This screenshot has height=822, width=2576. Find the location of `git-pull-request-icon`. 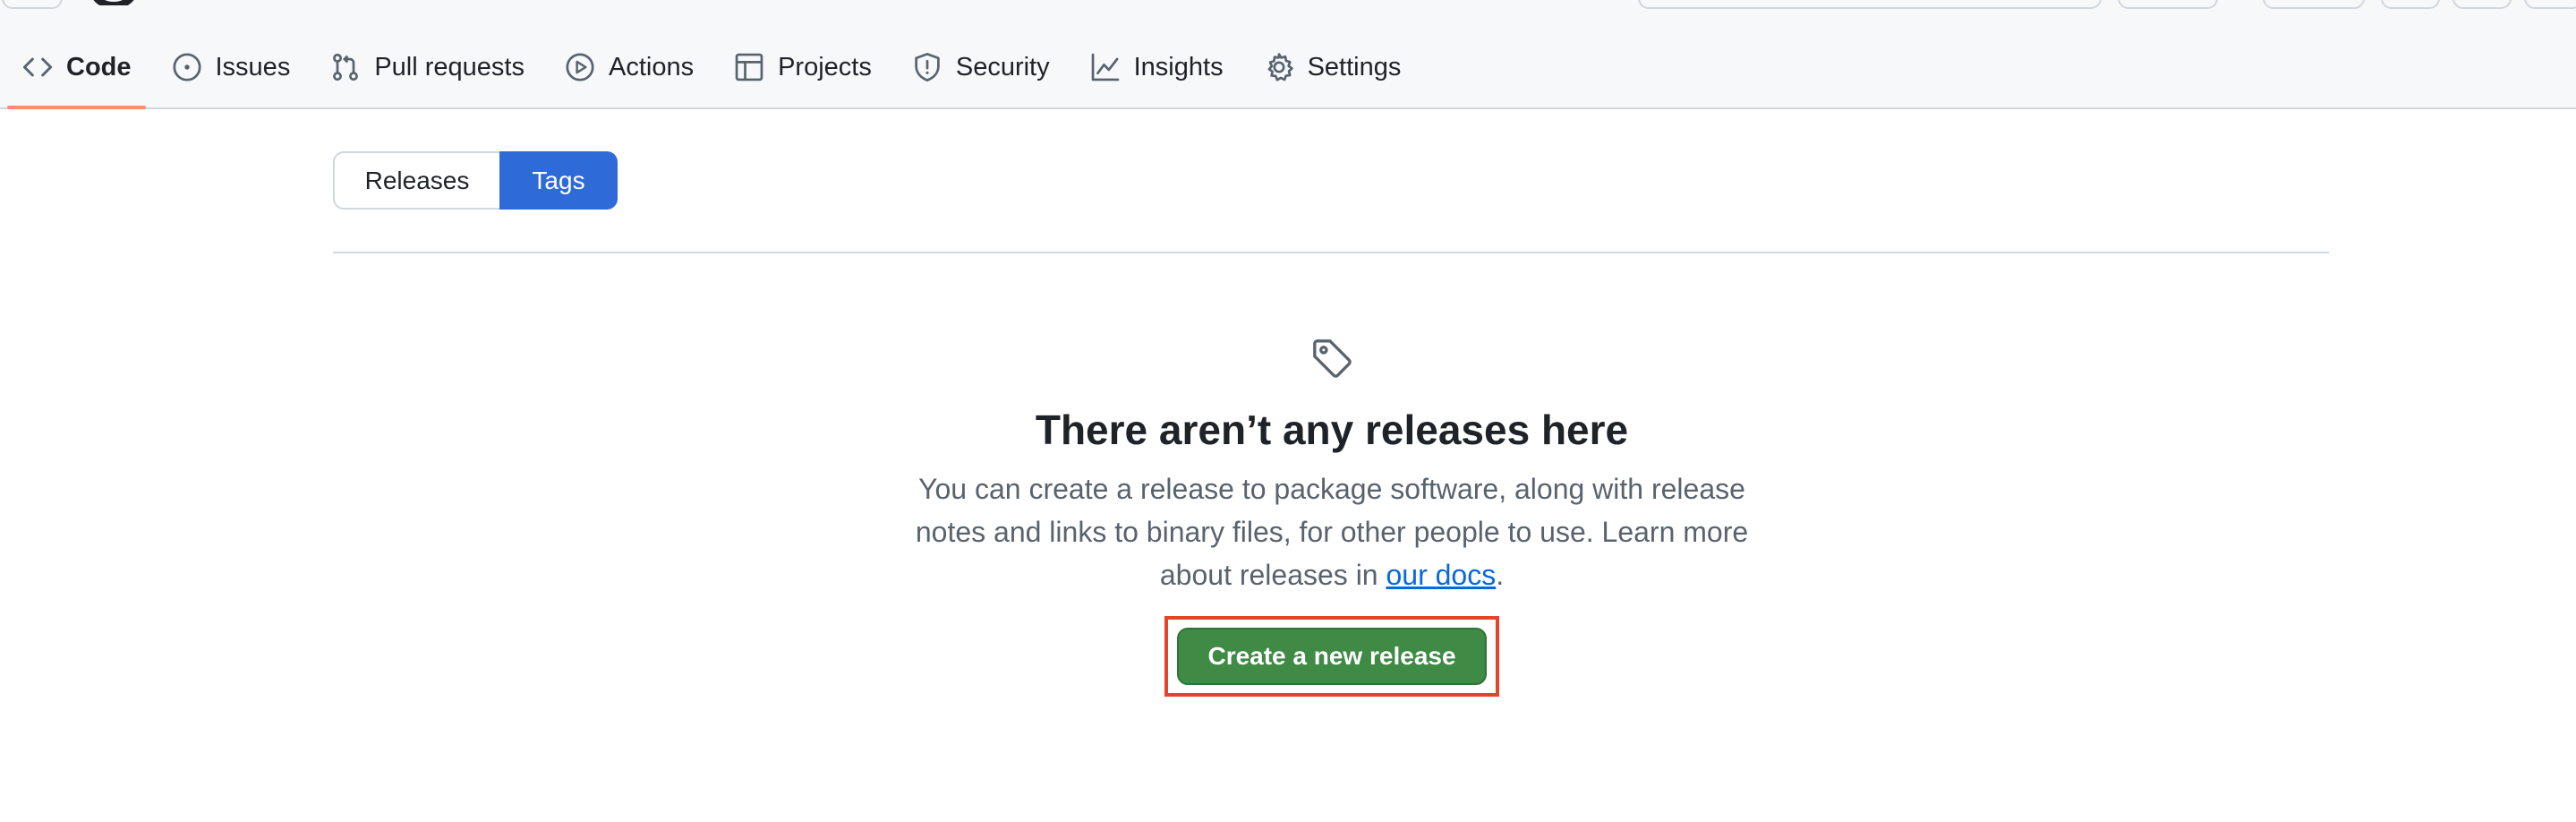

git-pull-request-icon is located at coordinates (345, 67).